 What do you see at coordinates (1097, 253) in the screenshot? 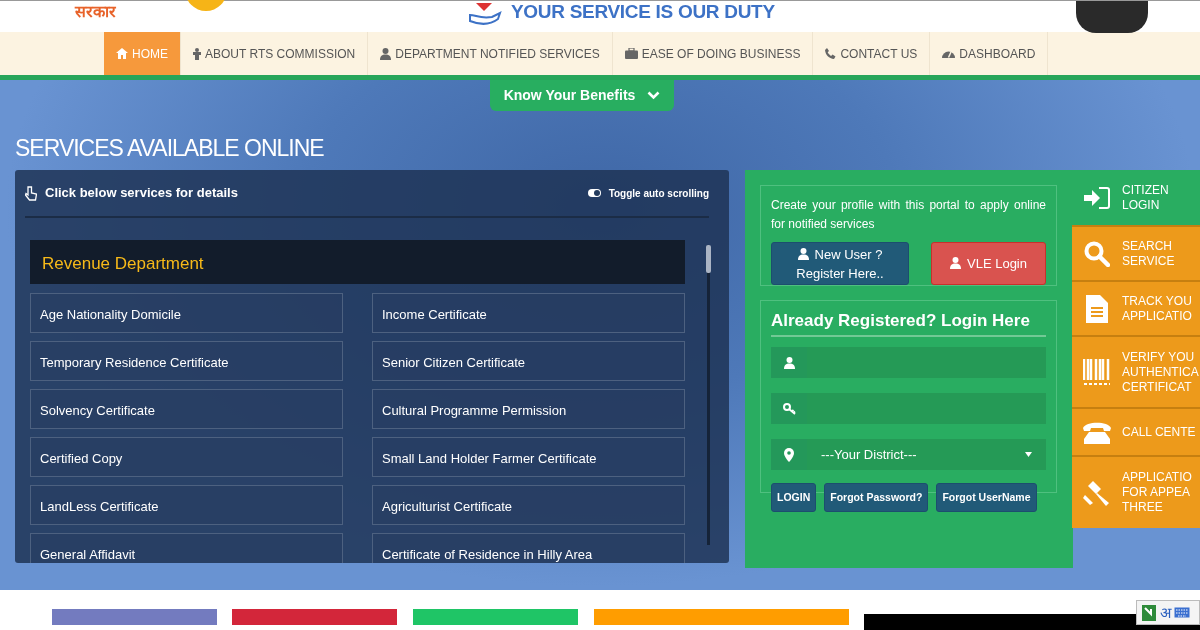
I see `search-icon` at bounding box center [1097, 253].